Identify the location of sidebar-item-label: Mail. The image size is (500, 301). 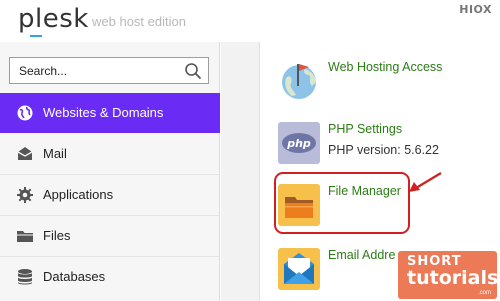
(55, 153).